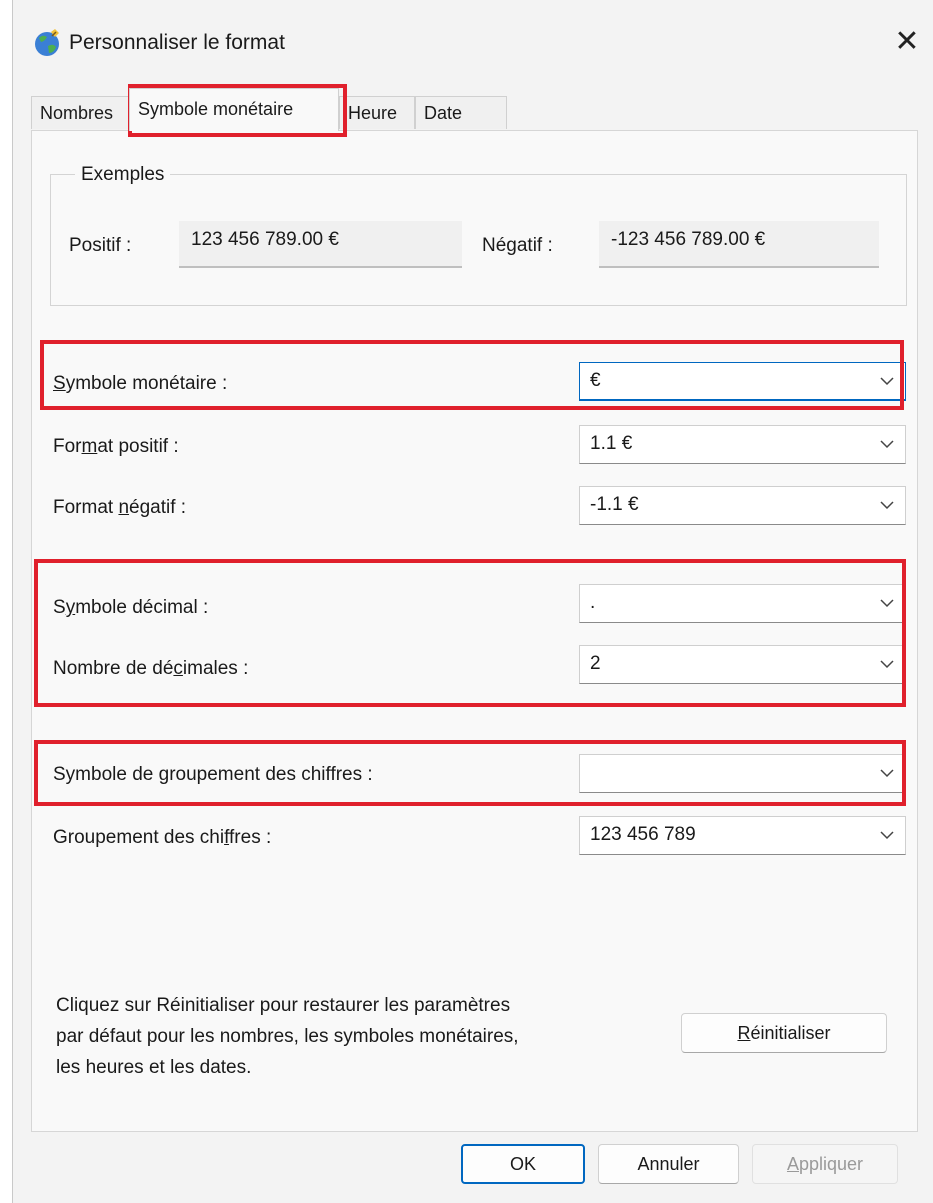 Image resolution: width=933 pixels, height=1203 pixels. Describe the element at coordinates (668, 1164) in the screenshot. I see `cancel-button: Annuler` at that location.